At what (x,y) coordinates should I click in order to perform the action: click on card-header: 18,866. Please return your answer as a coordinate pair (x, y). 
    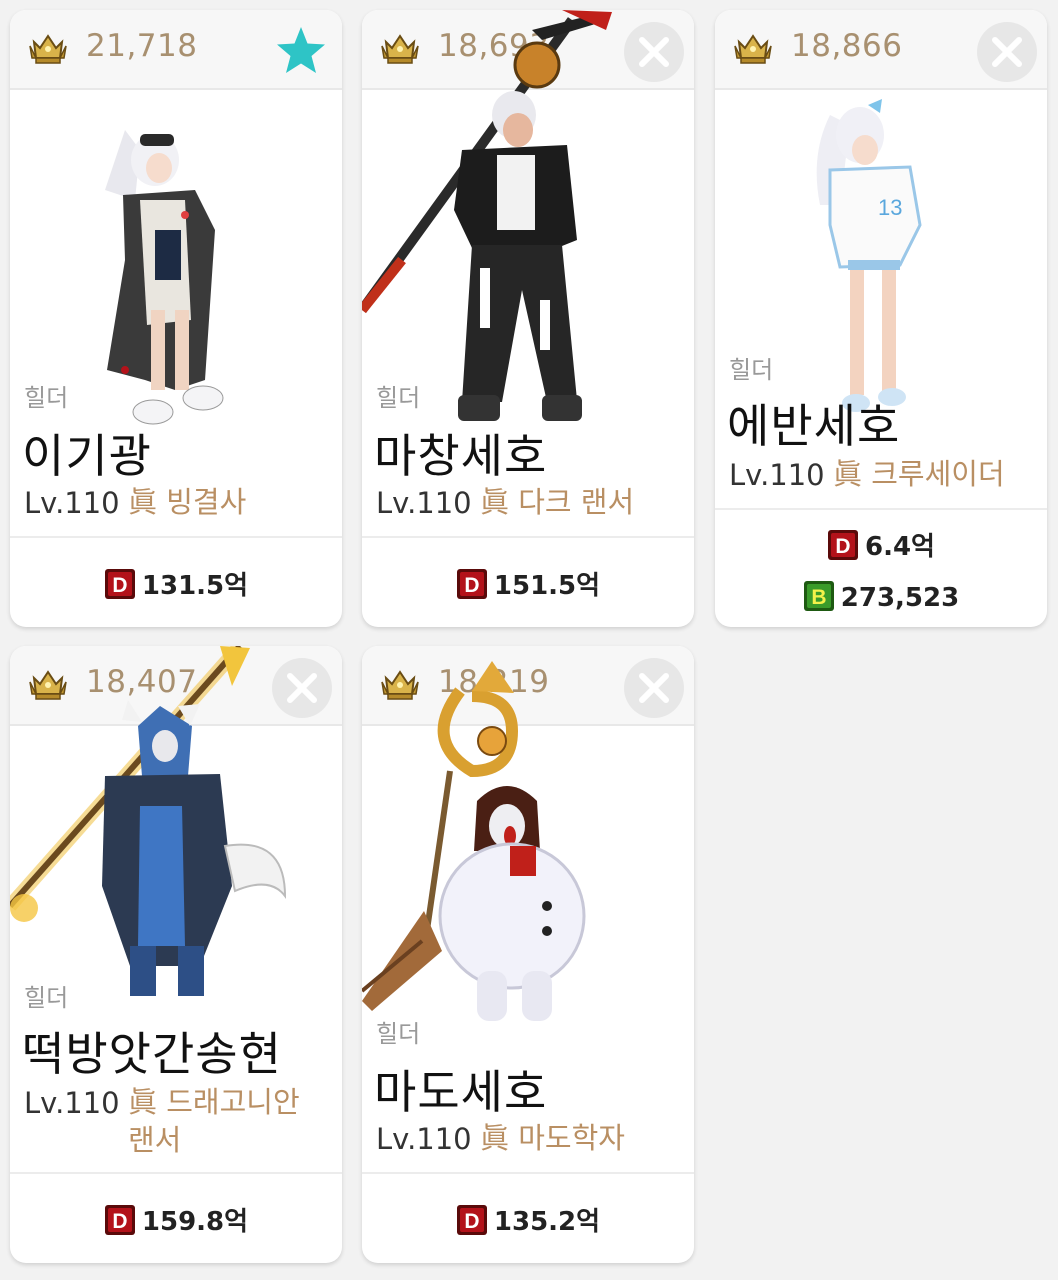
    Looking at the image, I should click on (881, 50).